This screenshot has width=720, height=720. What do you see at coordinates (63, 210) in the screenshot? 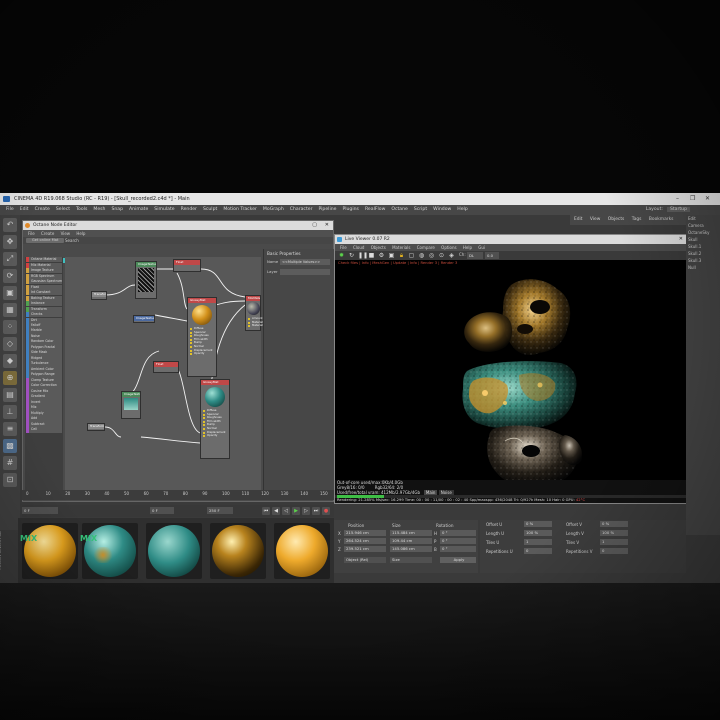
I see `menu-select: Select` at bounding box center [63, 210].